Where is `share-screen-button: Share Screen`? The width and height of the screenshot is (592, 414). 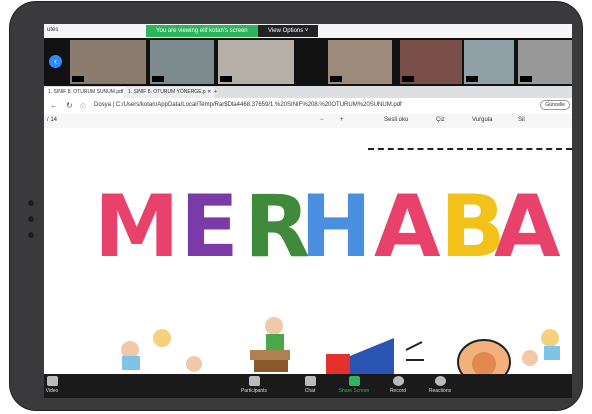
share-screen-button: Share Screen is located at coordinates (354, 385).